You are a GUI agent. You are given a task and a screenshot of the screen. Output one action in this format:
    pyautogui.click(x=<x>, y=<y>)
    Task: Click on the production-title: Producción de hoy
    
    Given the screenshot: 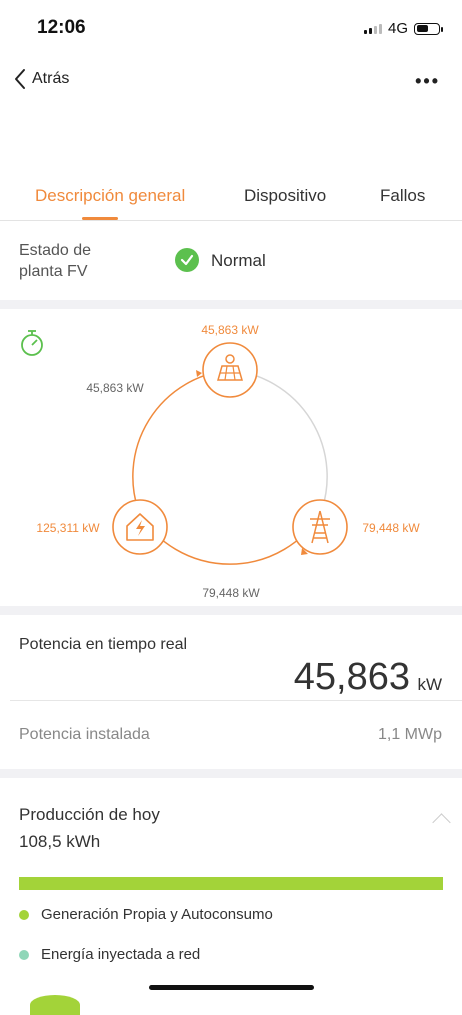 What is the action you would take?
    pyautogui.click(x=89, y=814)
    